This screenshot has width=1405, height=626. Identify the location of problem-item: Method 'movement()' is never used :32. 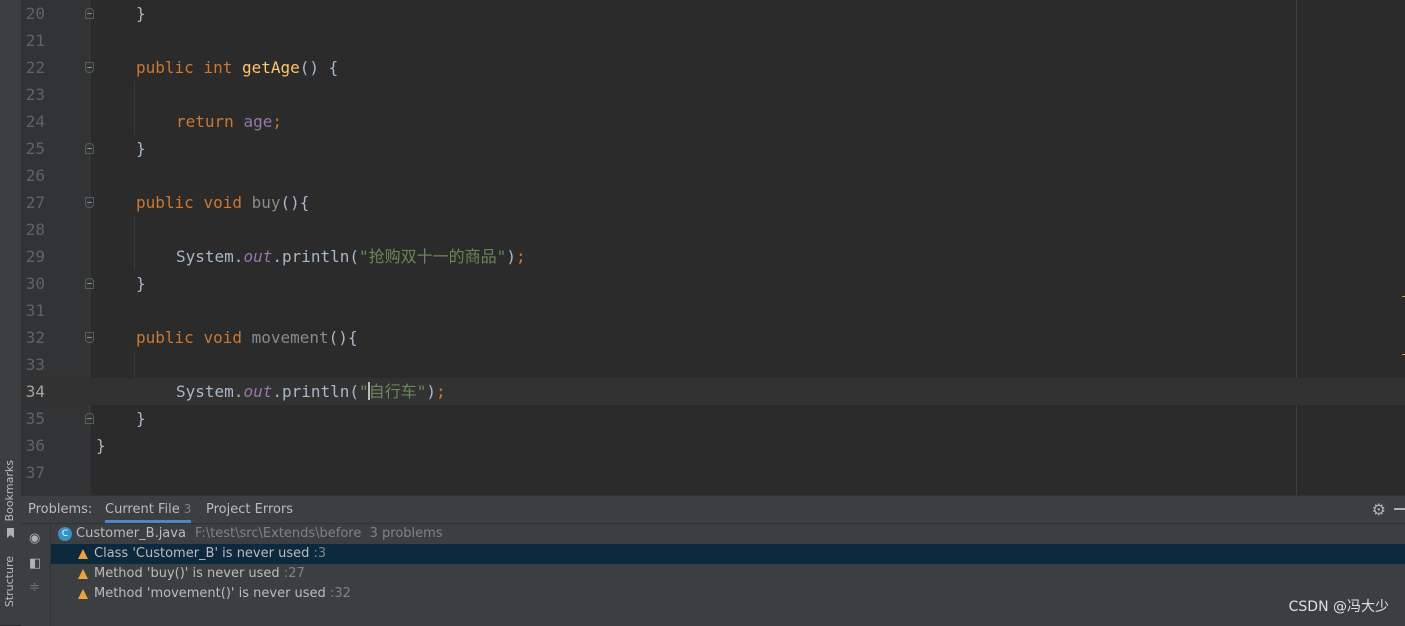
(728, 594).